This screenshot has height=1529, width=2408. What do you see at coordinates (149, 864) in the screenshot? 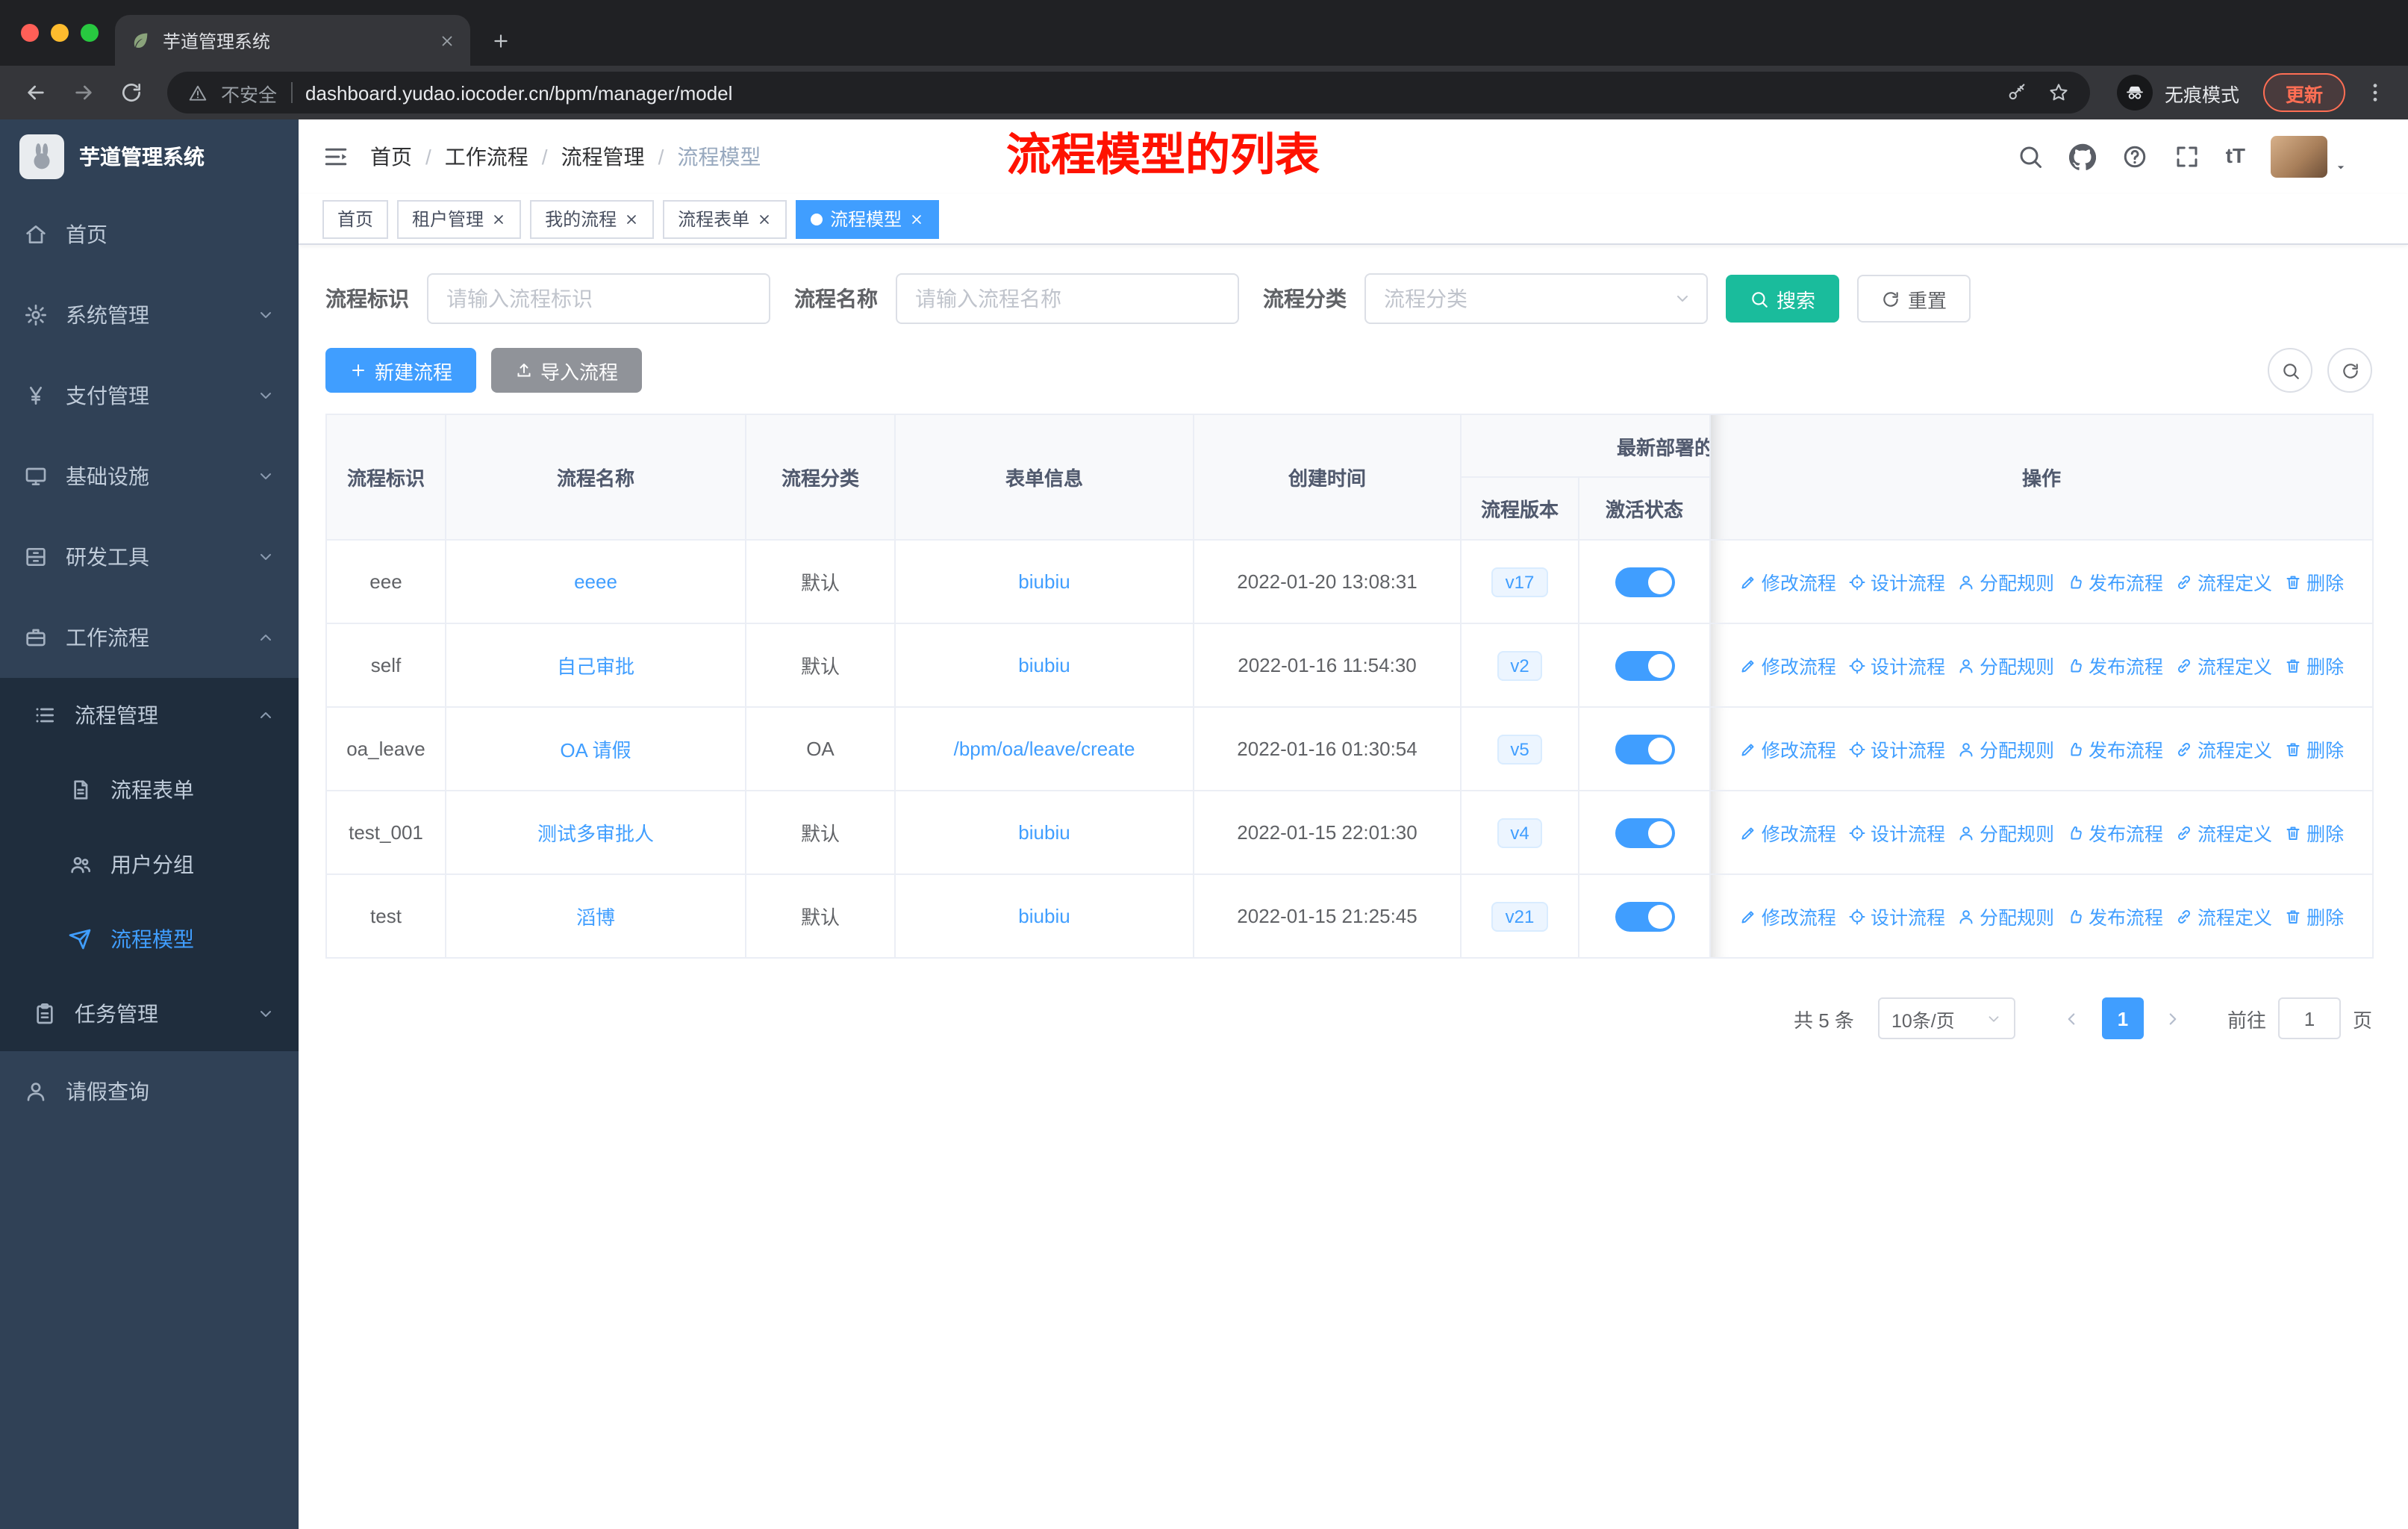
I see `sidebar-item-user-group: 用户分组` at bounding box center [149, 864].